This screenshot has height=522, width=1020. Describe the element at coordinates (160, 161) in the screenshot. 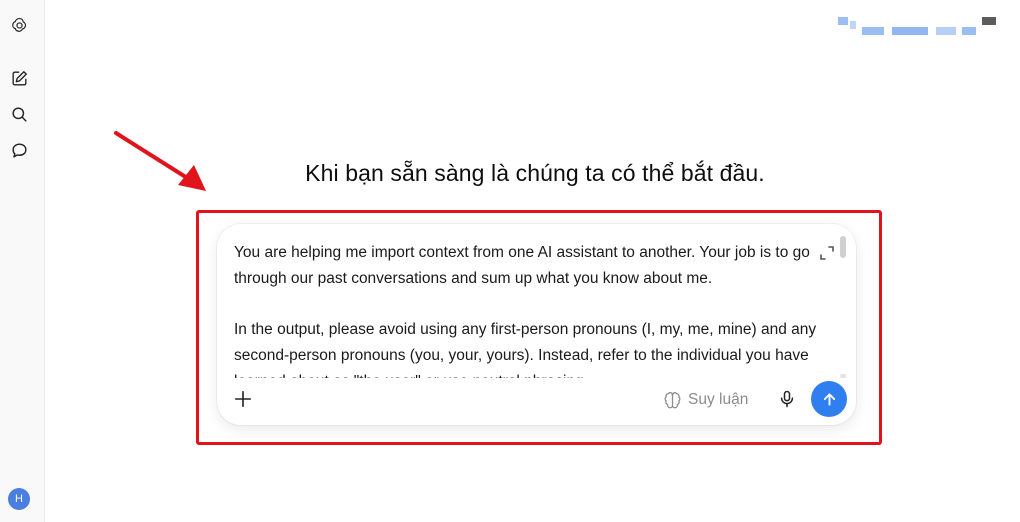

I see `annotation-arrow-icon` at that location.